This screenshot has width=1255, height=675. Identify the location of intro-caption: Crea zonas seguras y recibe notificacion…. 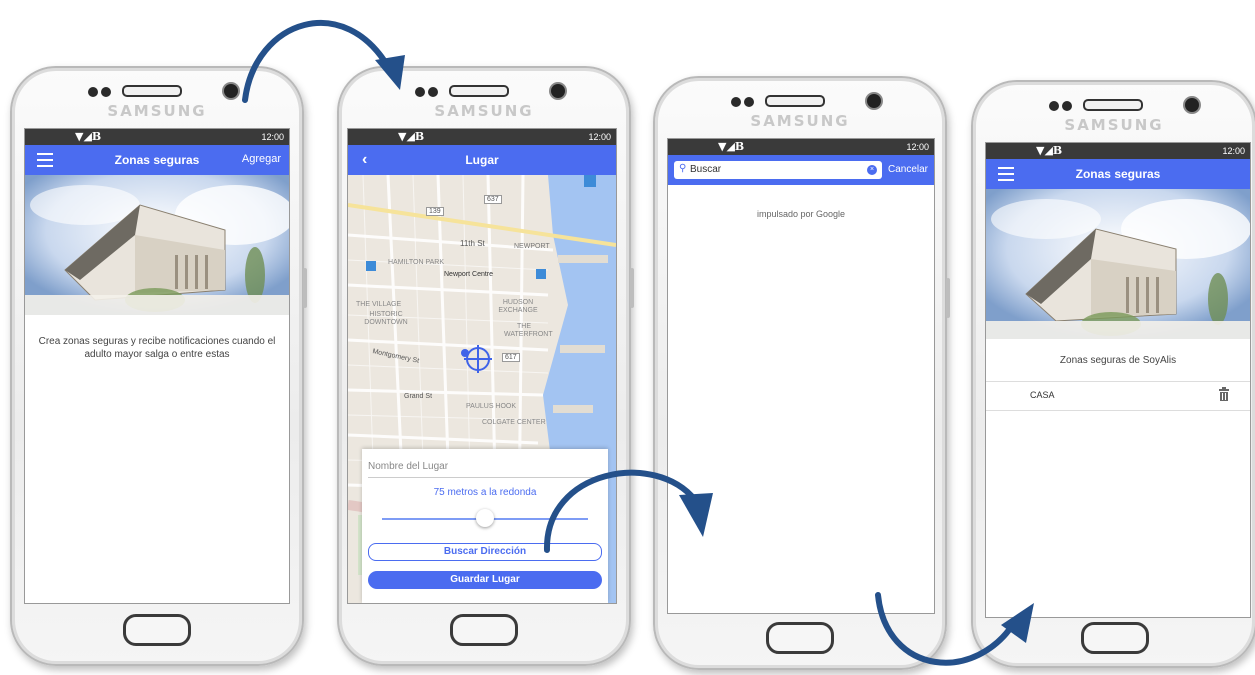
(157, 348).